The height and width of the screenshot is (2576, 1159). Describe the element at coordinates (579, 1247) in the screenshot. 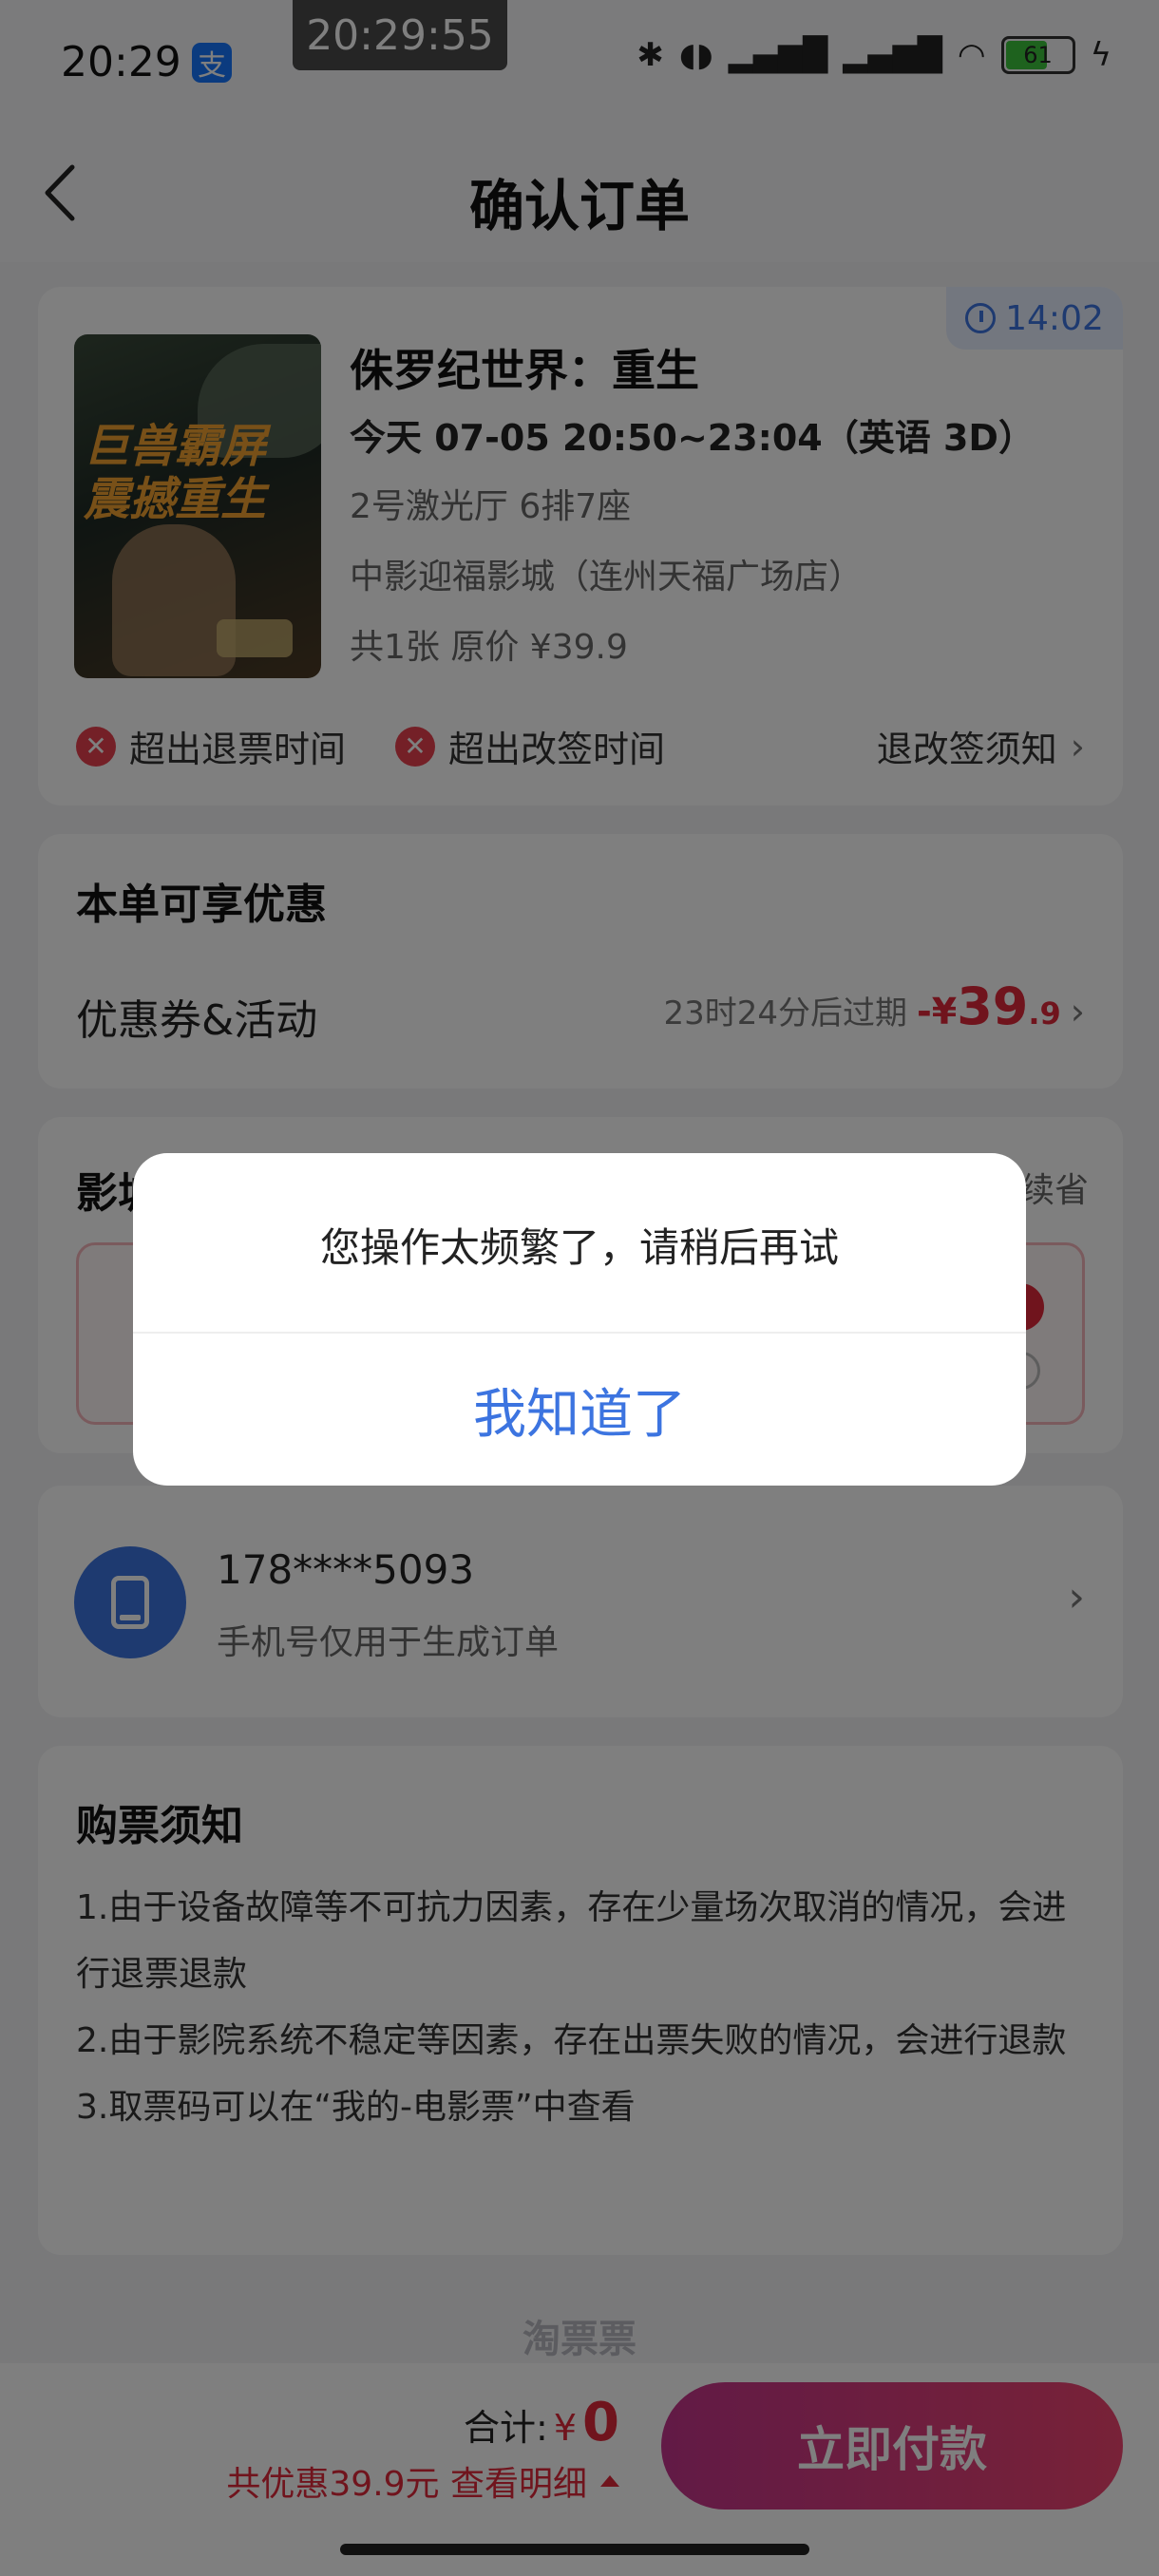

I see `dialog-message: 您操作太频繁了，请稍后再试` at that location.